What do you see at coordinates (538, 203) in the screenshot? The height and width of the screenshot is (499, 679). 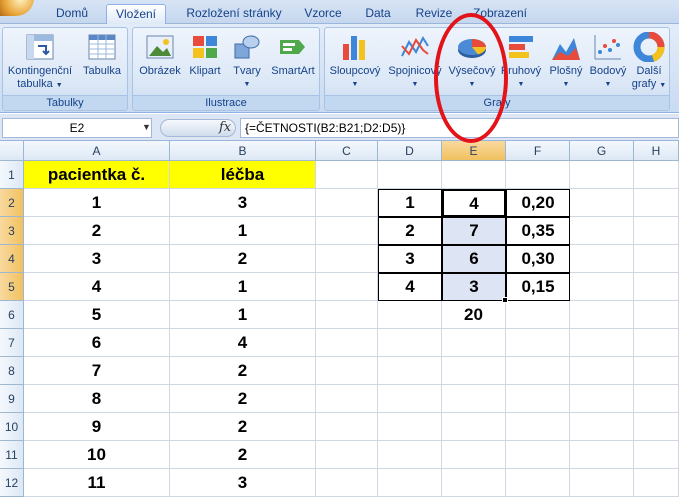 I see `cell-f2: 0,20` at bounding box center [538, 203].